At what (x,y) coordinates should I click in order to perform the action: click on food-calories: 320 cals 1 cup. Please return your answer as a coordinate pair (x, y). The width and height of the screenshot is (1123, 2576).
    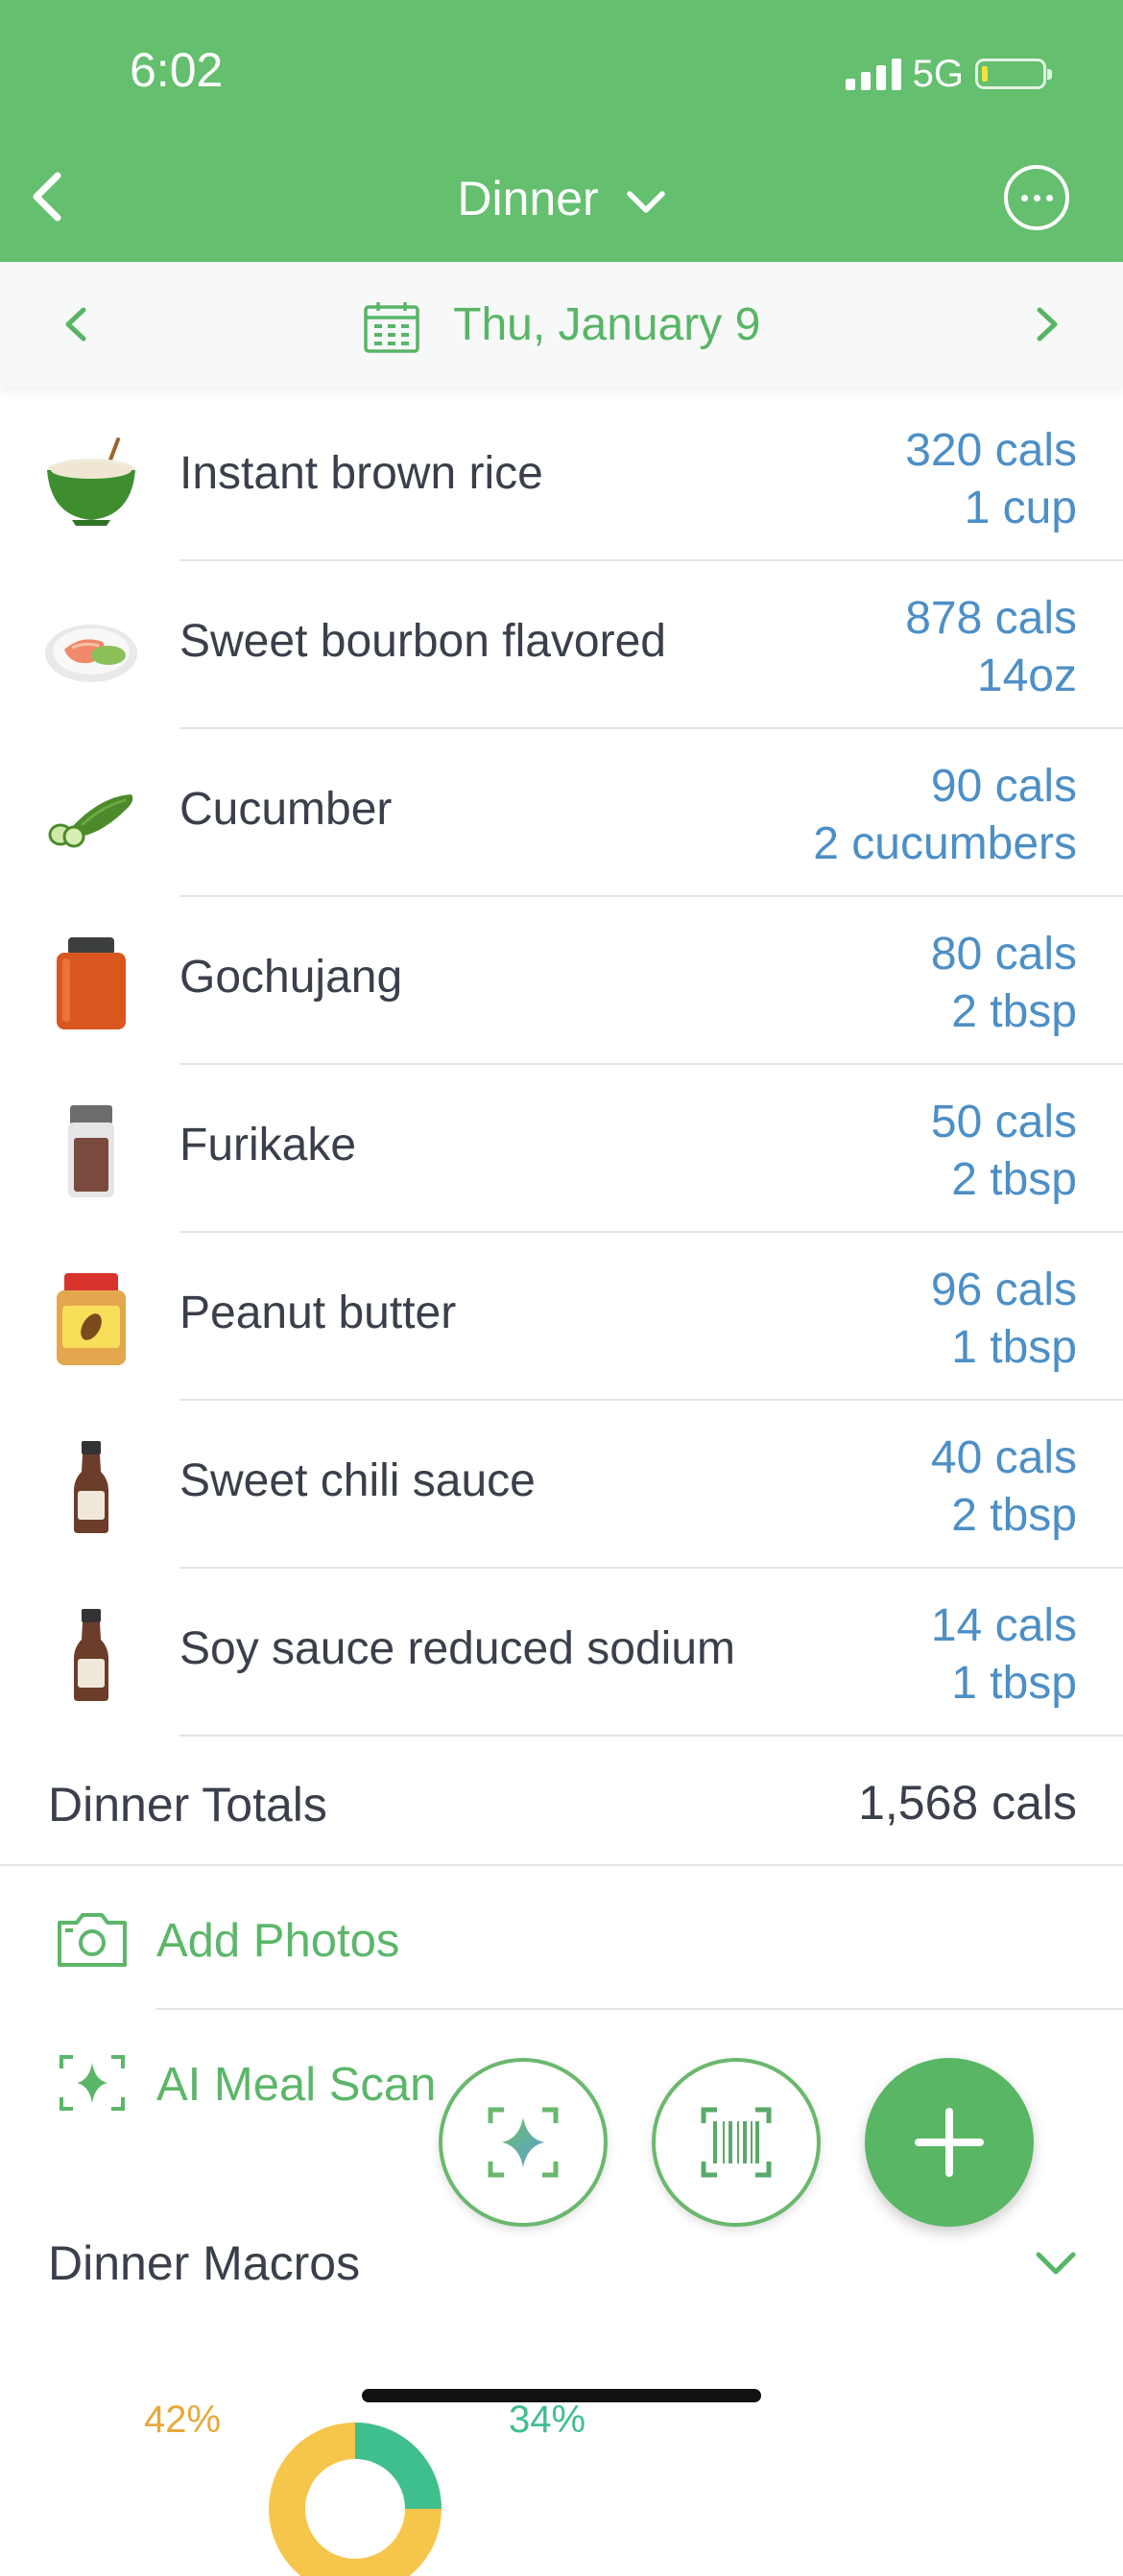
    Looking at the image, I should click on (991, 480).